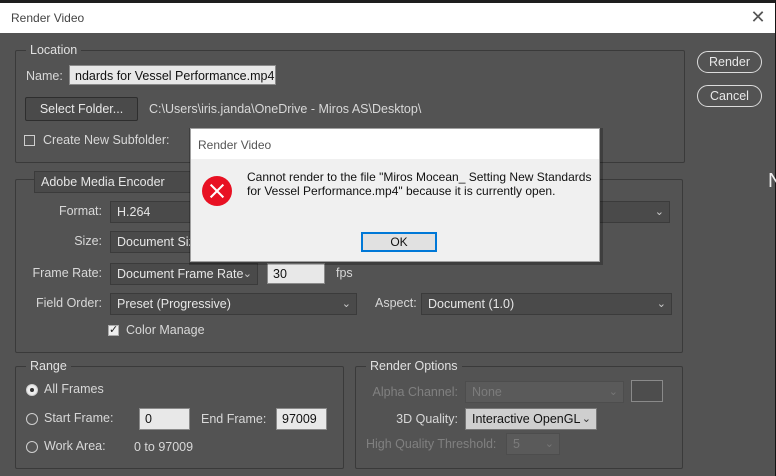 The width and height of the screenshot is (776, 476). I want to click on start-frame-label: Start Frame:, so click(79, 418).